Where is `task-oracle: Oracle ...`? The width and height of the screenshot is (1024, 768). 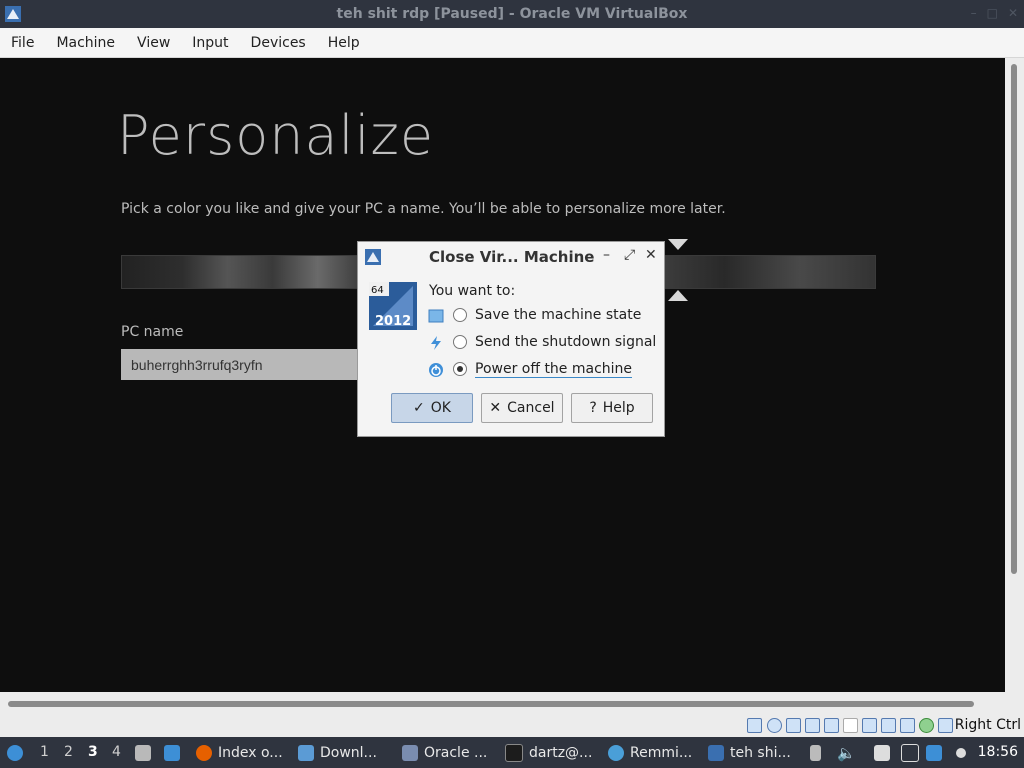 task-oracle: Oracle ... is located at coordinates (444, 752).